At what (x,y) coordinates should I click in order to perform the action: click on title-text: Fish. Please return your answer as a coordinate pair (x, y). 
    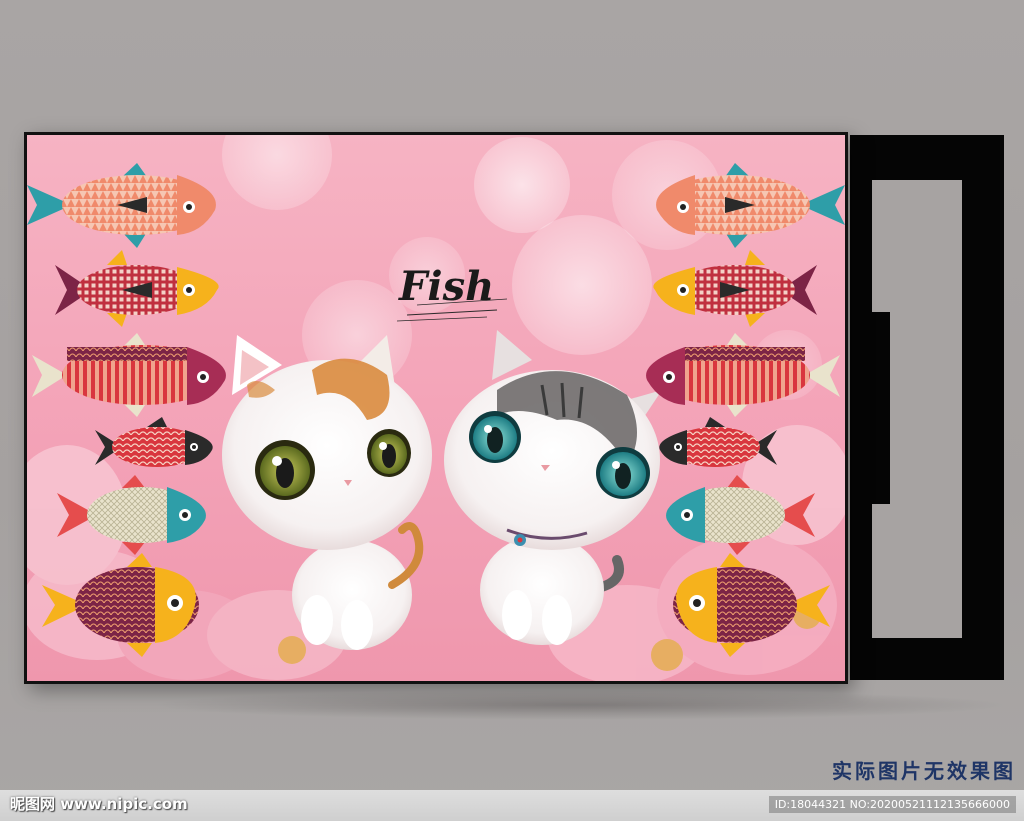
    Looking at the image, I should click on (446, 286).